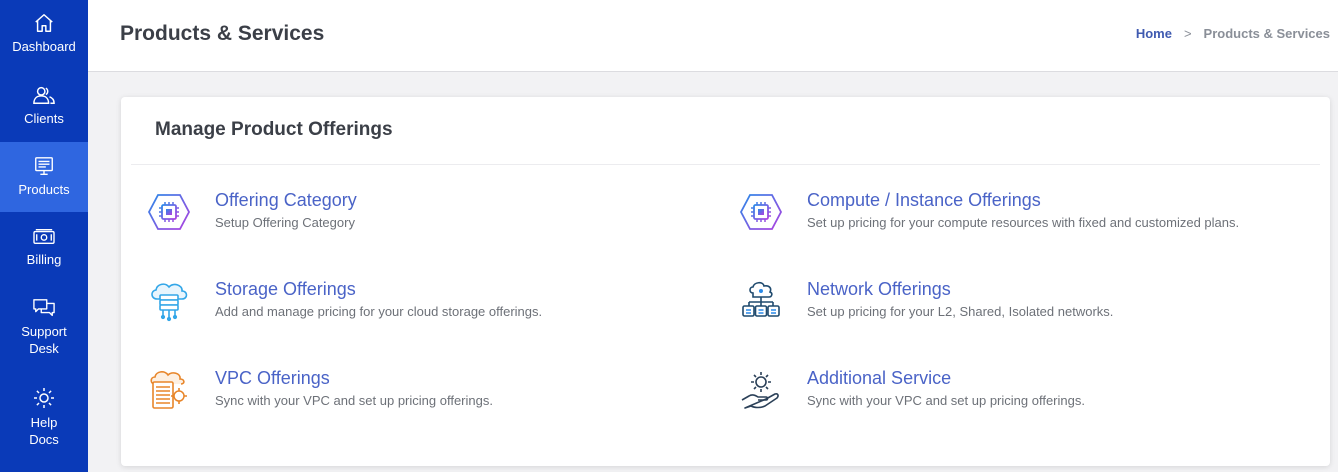  I want to click on cloud-storage-icon, so click(169, 302).